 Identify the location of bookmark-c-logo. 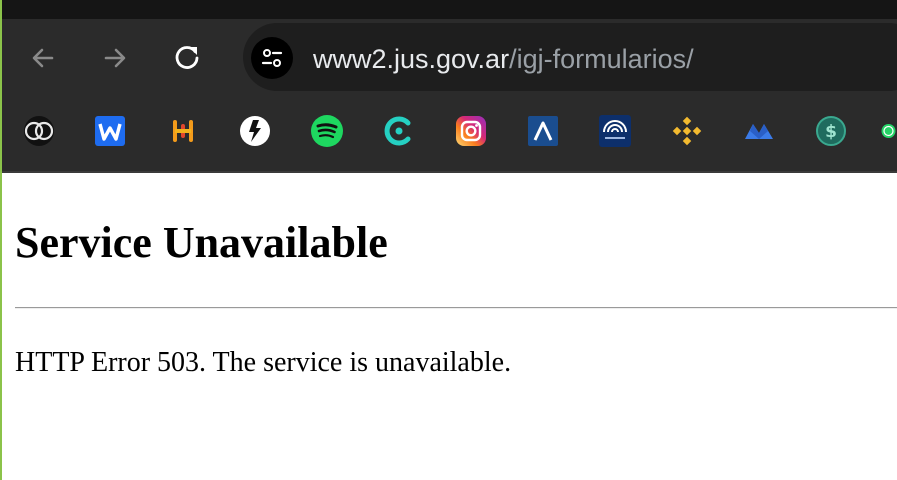
(399, 131).